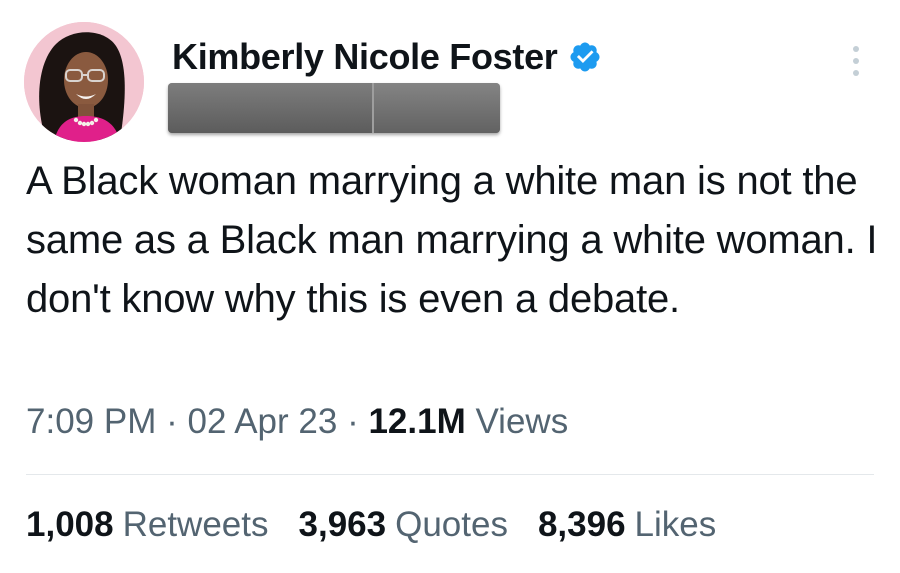 The width and height of the screenshot is (900, 573). I want to click on retweets-label: Retweets, so click(195, 524).